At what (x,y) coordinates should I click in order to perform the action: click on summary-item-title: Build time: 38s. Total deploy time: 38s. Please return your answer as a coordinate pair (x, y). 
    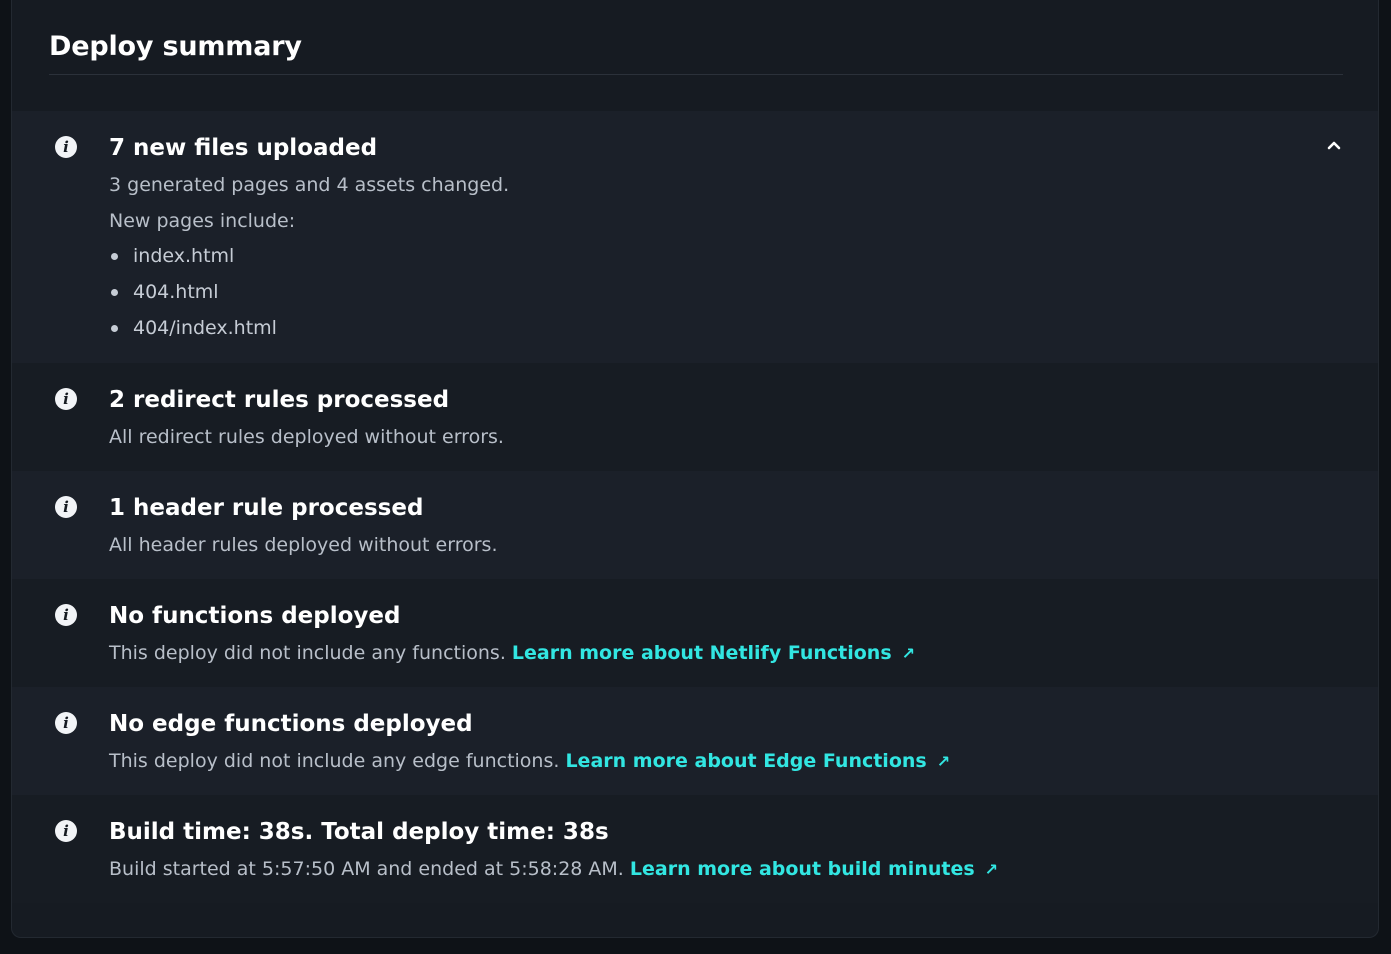
    Looking at the image, I should click on (359, 832).